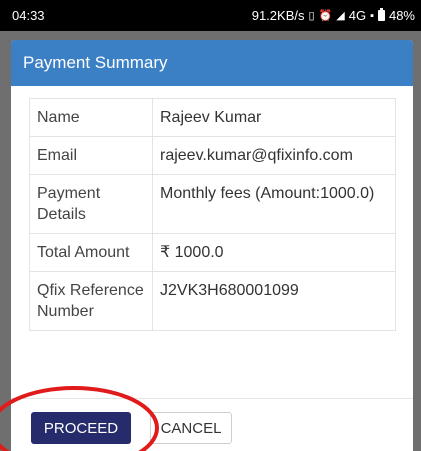 Image resolution: width=421 pixels, height=451 pixels. I want to click on dialog-header: Payment Summary, so click(212, 63).